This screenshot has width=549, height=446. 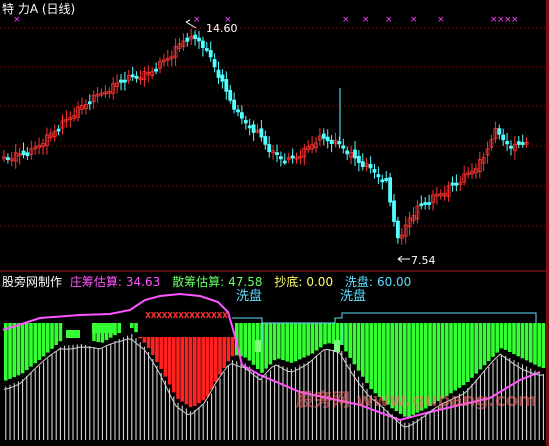 What do you see at coordinates (103, 328) in the screenshot?
I see `green-block` at bounding box center [103, 328].